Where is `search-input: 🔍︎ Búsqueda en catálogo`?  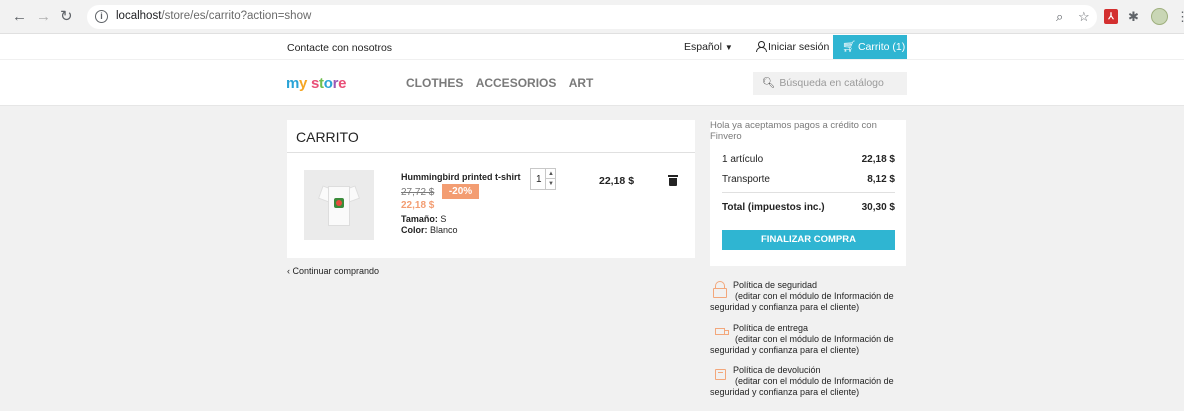
search-input: 🔍︎ Búsqueda en catálogo is located at coordinates (830, 83).